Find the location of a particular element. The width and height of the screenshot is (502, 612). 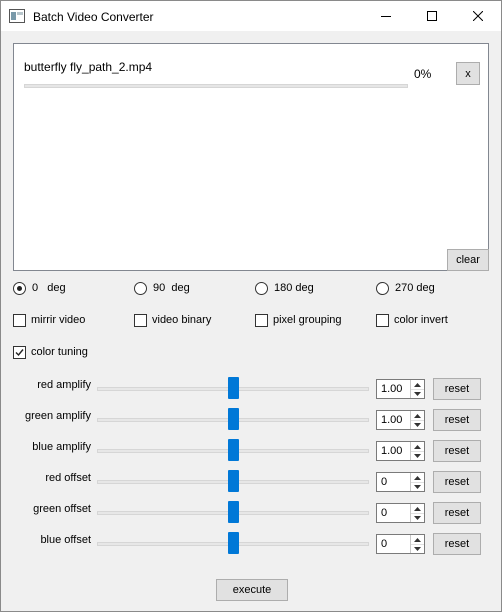

close-button is located at coordinates (478, 16).